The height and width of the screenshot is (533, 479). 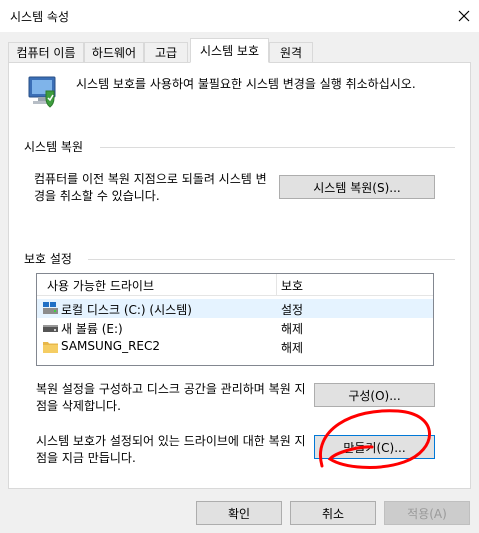 What do you see at coordinates (92, 329) in the screenshot?
I see `drive-name: 새 볼륨 (E:)` at bounding box center [92, 329].